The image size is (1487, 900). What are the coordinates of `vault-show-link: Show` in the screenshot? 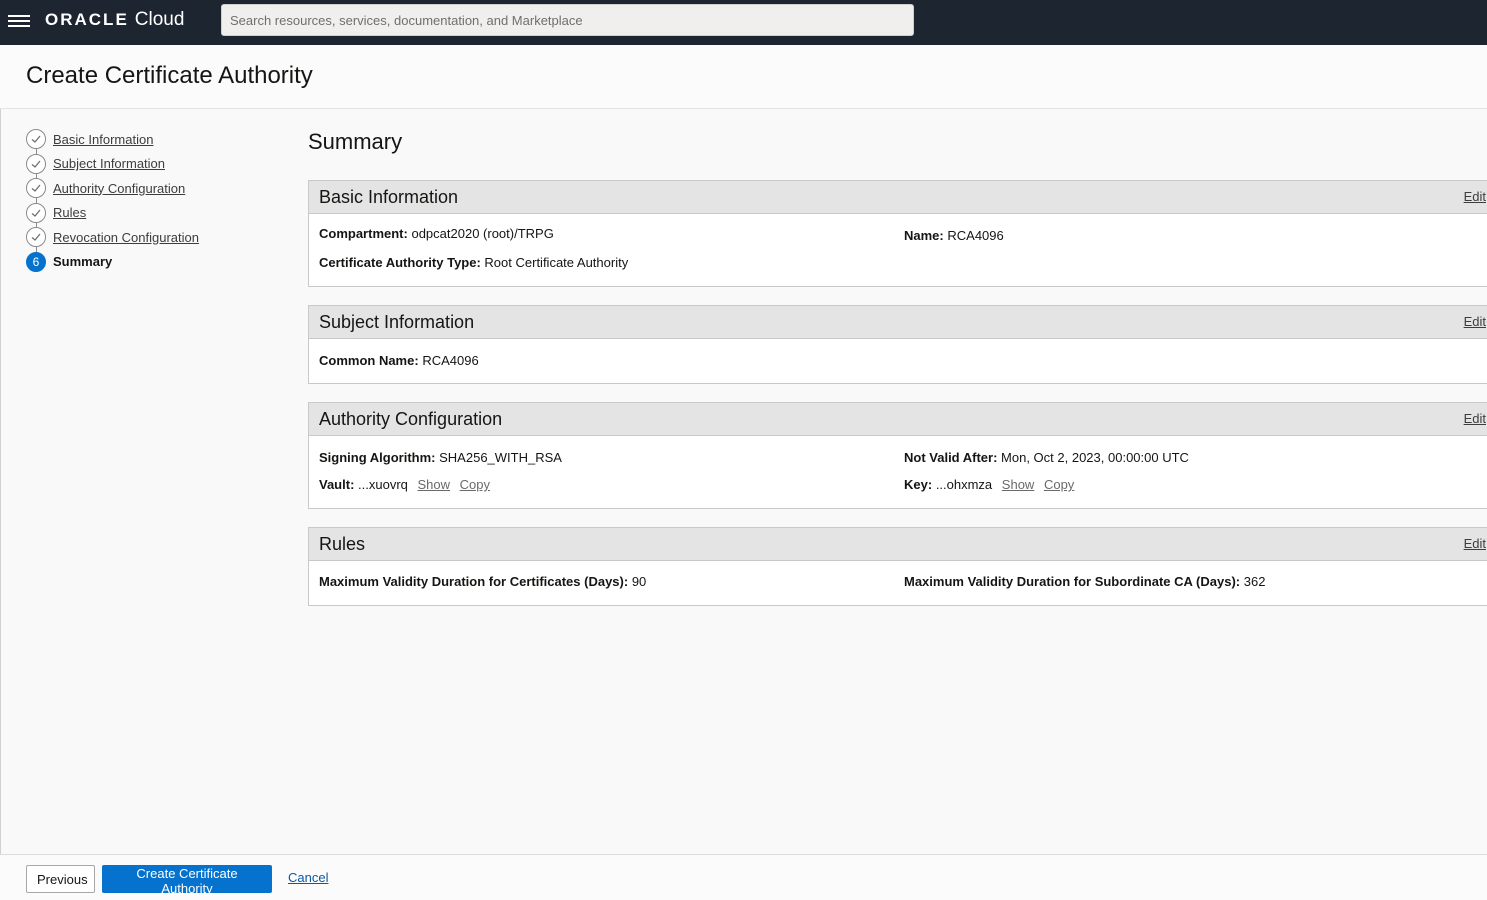 It's located at (434, 484).